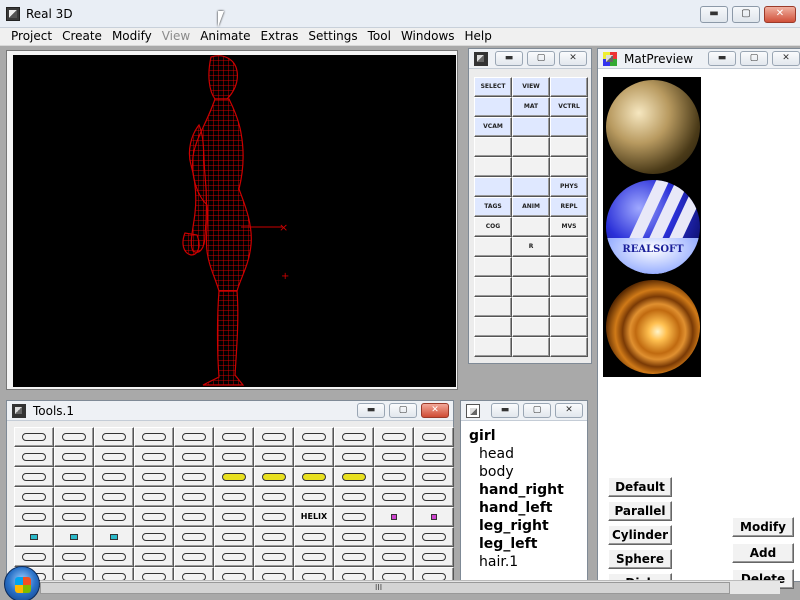  Describe the element at coordinates (82, 36) in the screenshot. I see `menu-create: Create` at that location.